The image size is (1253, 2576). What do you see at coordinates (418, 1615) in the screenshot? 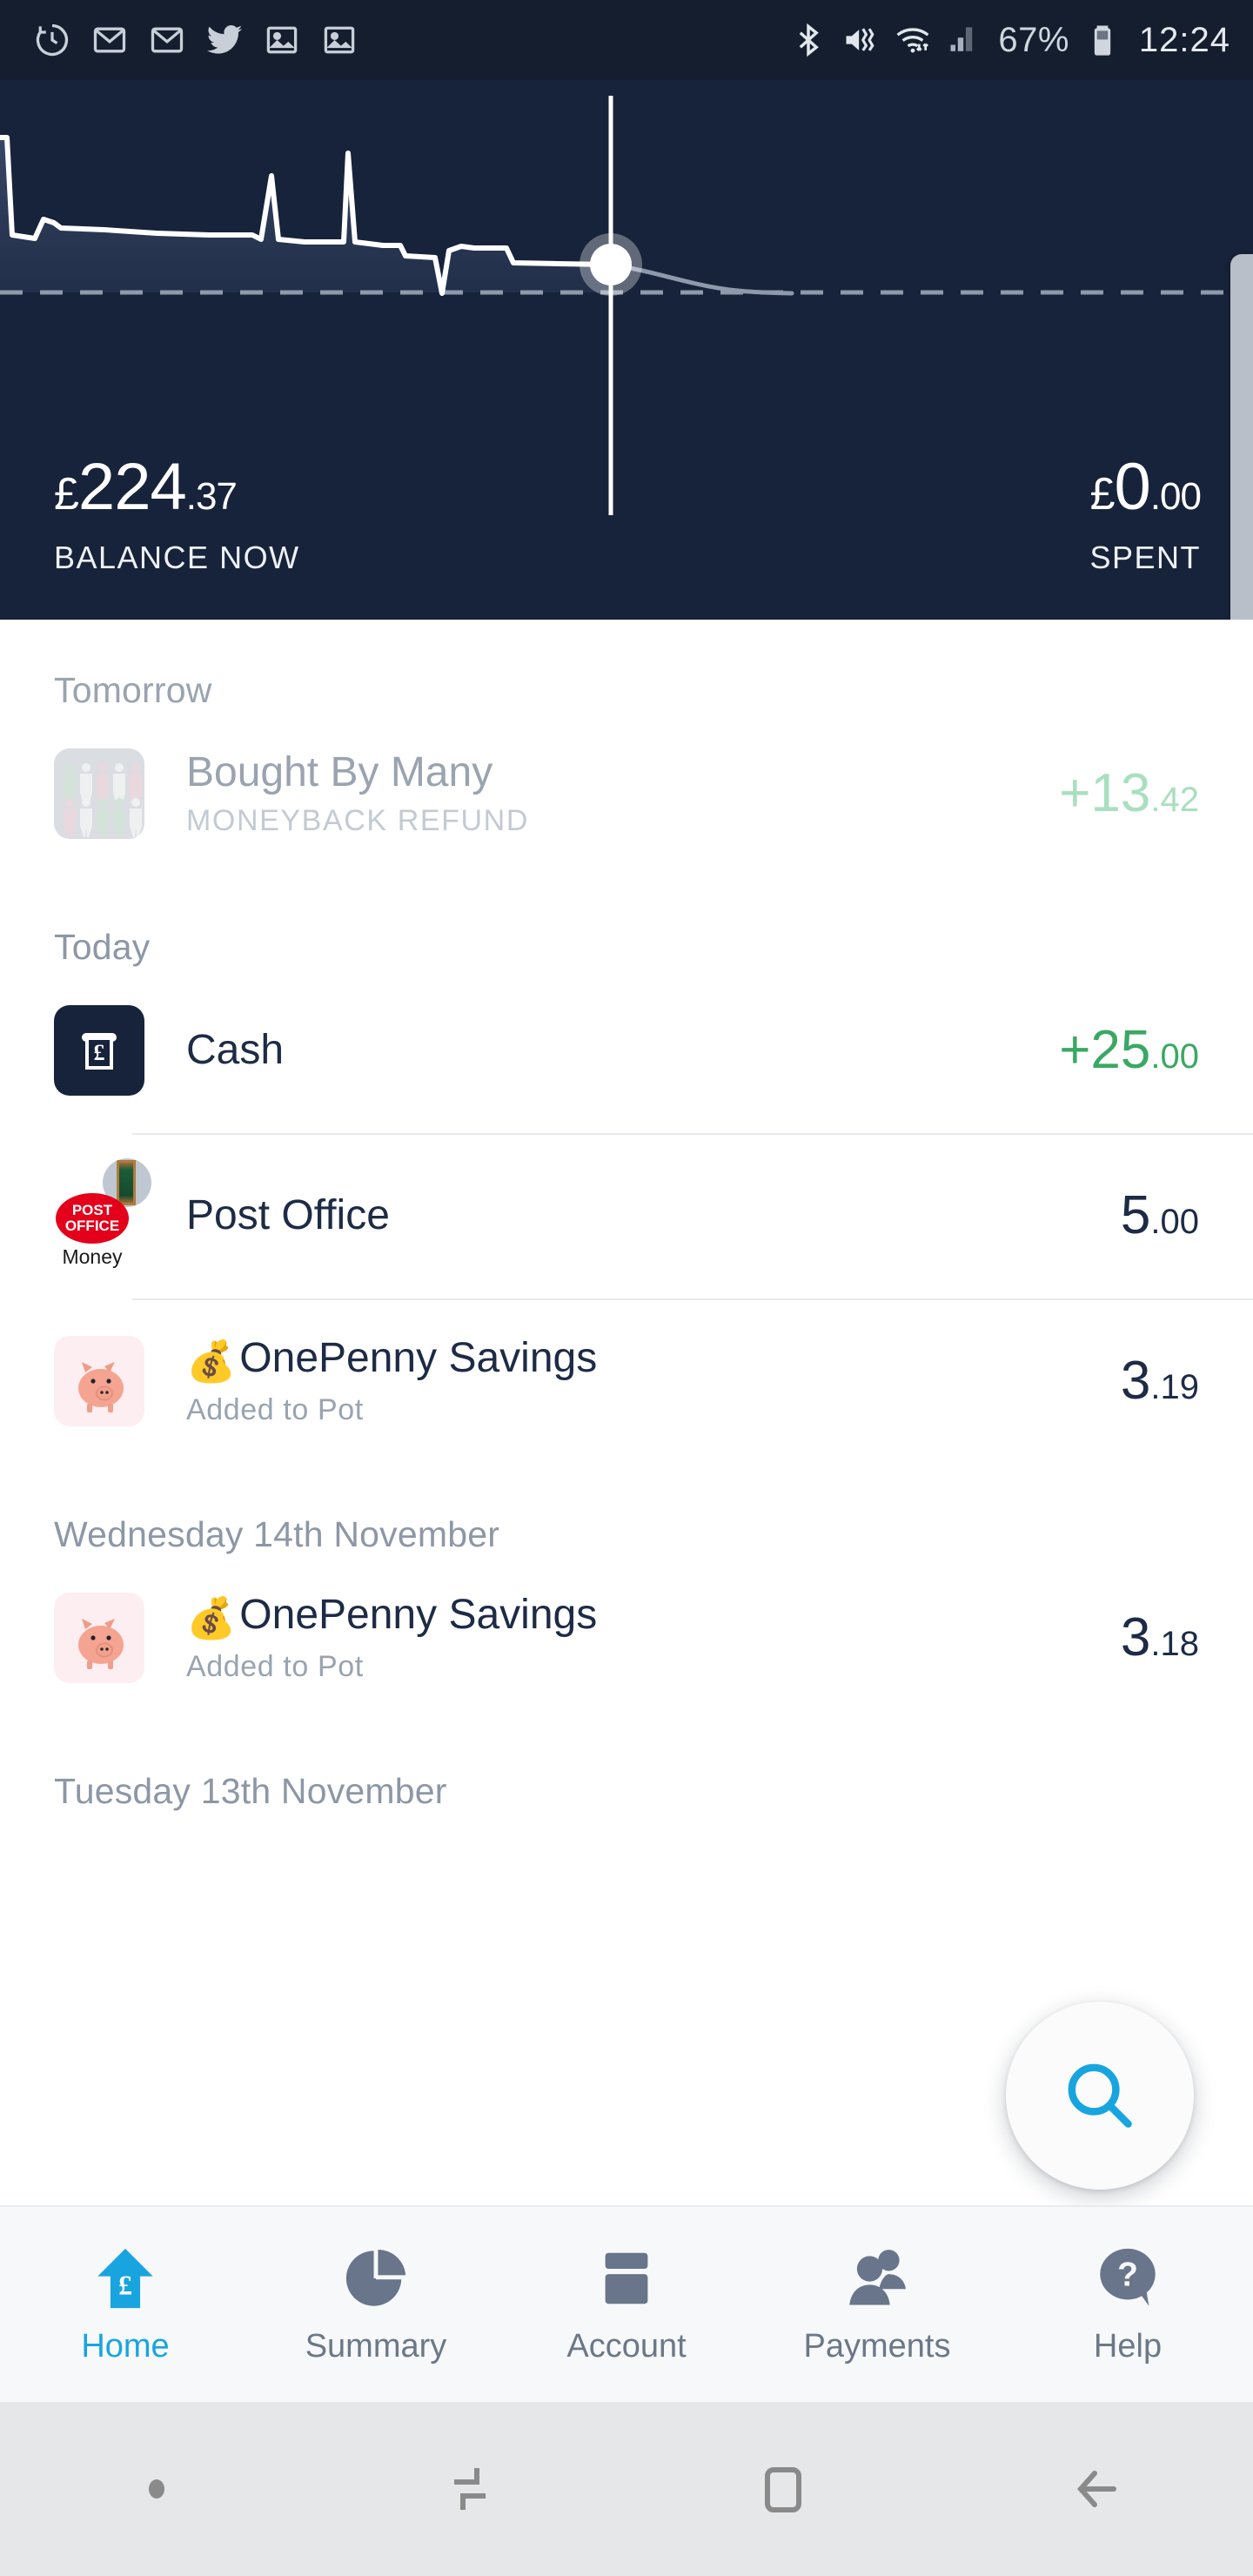
I see `transaction-title-text: OnePenny Savings` at bounding box center [418, 1615].